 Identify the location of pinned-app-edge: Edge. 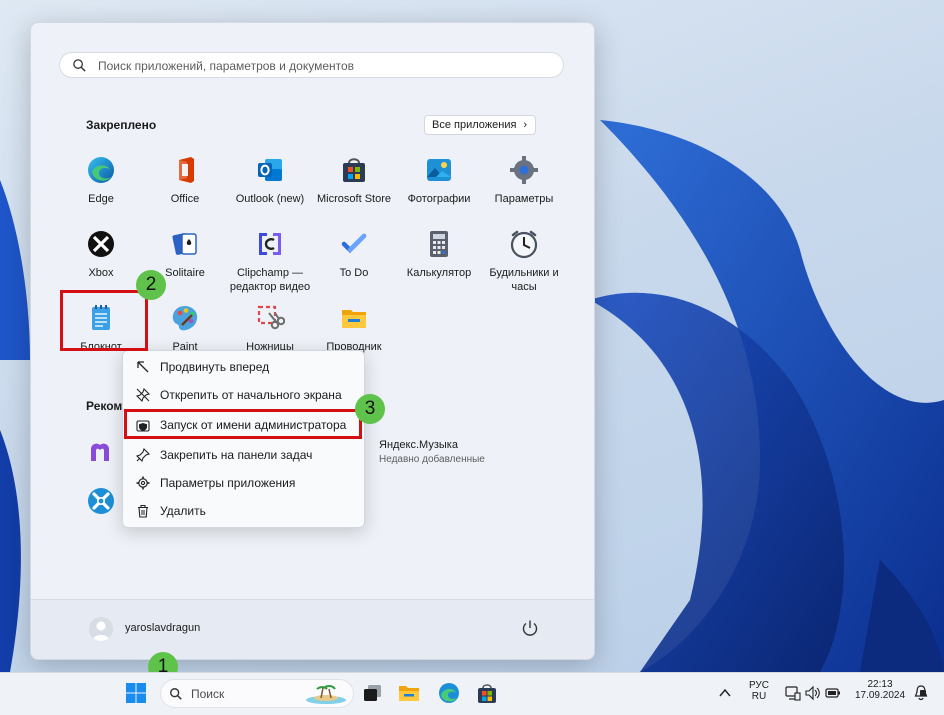
(101, 180).